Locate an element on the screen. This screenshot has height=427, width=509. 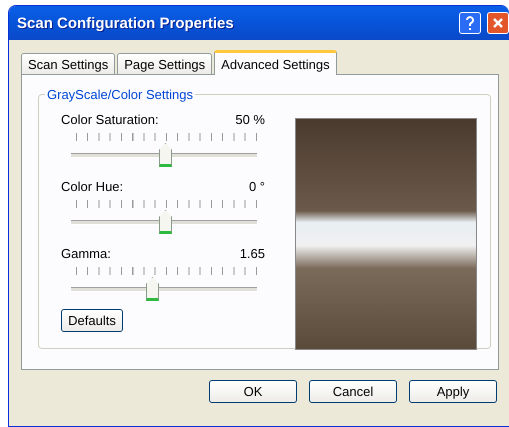
slider-value: 50 % is located at coordinates (250, 119).